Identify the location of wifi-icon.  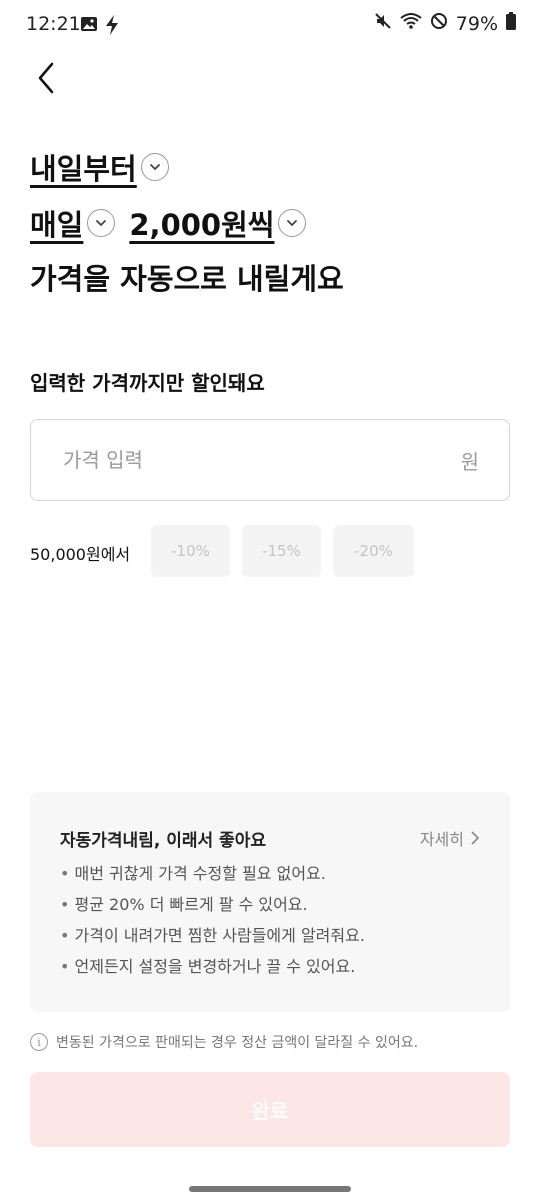
(411, 23).